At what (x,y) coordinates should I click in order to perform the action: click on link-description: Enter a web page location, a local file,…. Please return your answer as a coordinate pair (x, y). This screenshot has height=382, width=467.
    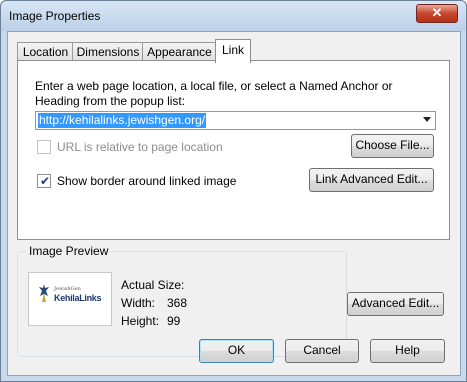
    Looking at the image, I should click on (214, 93).